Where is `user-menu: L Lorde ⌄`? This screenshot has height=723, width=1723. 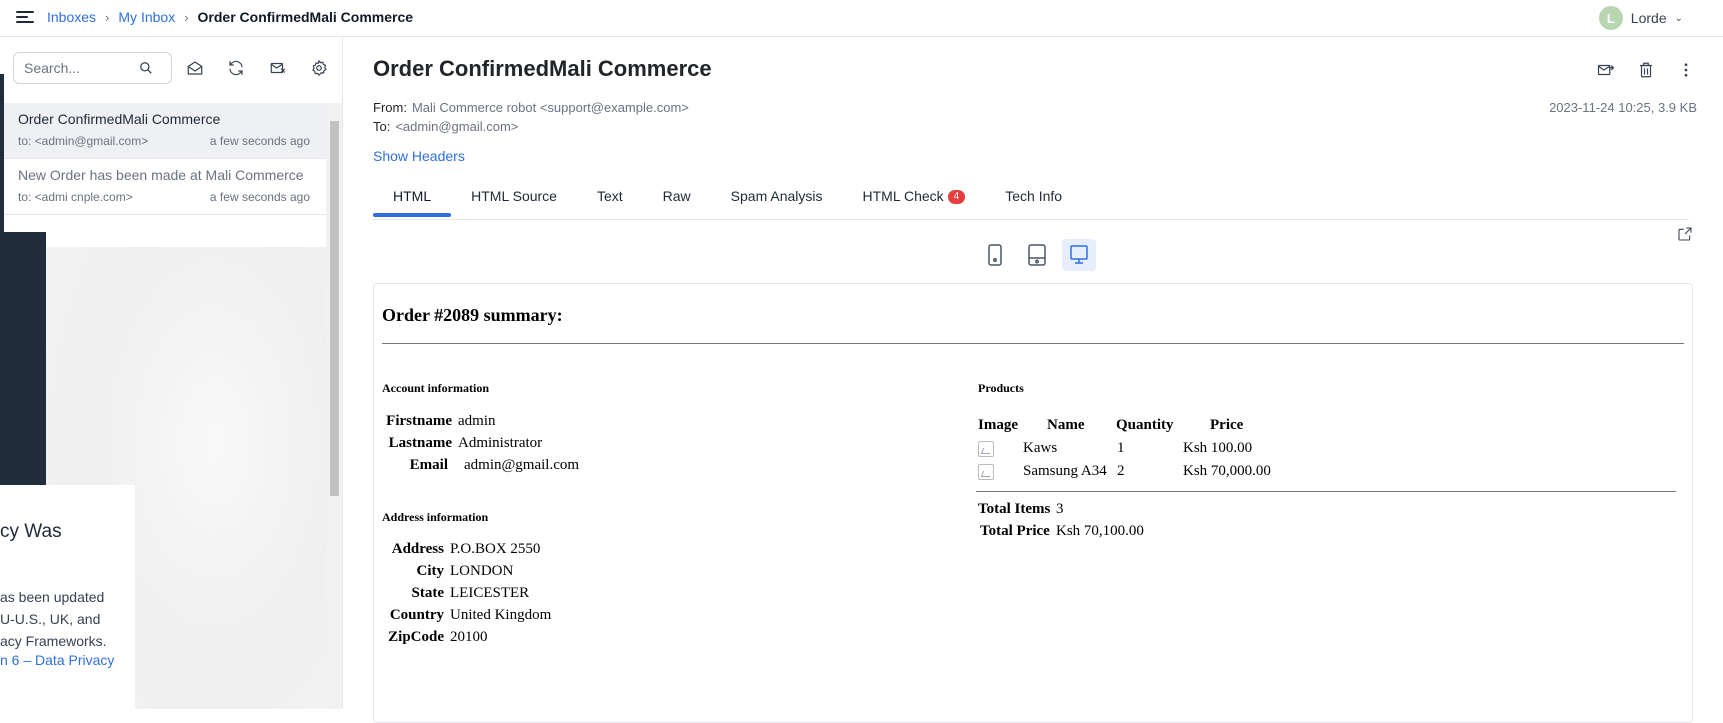
user-menu: L Lorde ⌄ is located at coordinates (1640, 18).